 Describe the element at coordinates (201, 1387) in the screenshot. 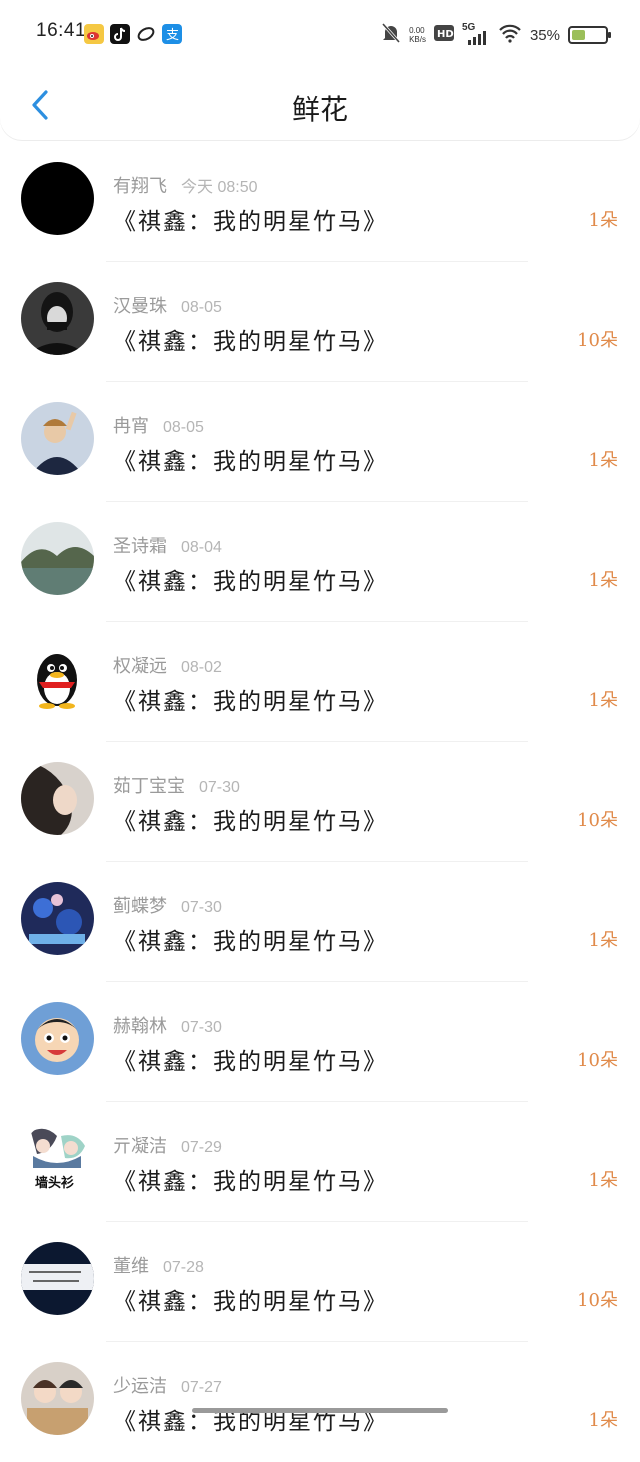

I see `item-date: 07-27` at that location.